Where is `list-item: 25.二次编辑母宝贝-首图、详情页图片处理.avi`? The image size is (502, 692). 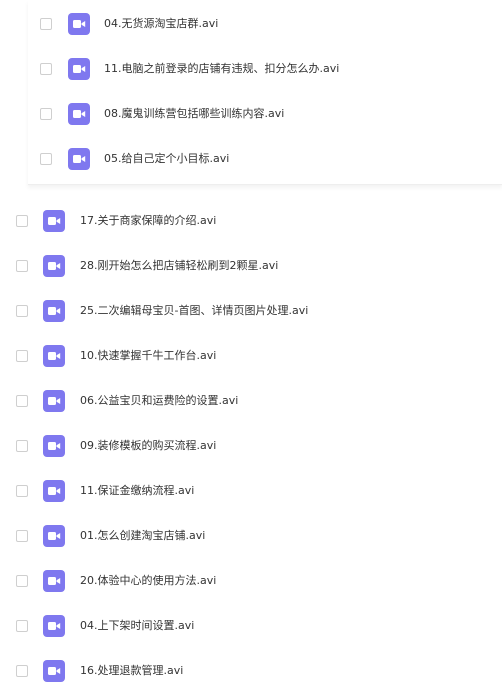 list-item: 25.二次编辑母宝贝-首图、详情页图片处理.avi is located at coordinates (251, 311).